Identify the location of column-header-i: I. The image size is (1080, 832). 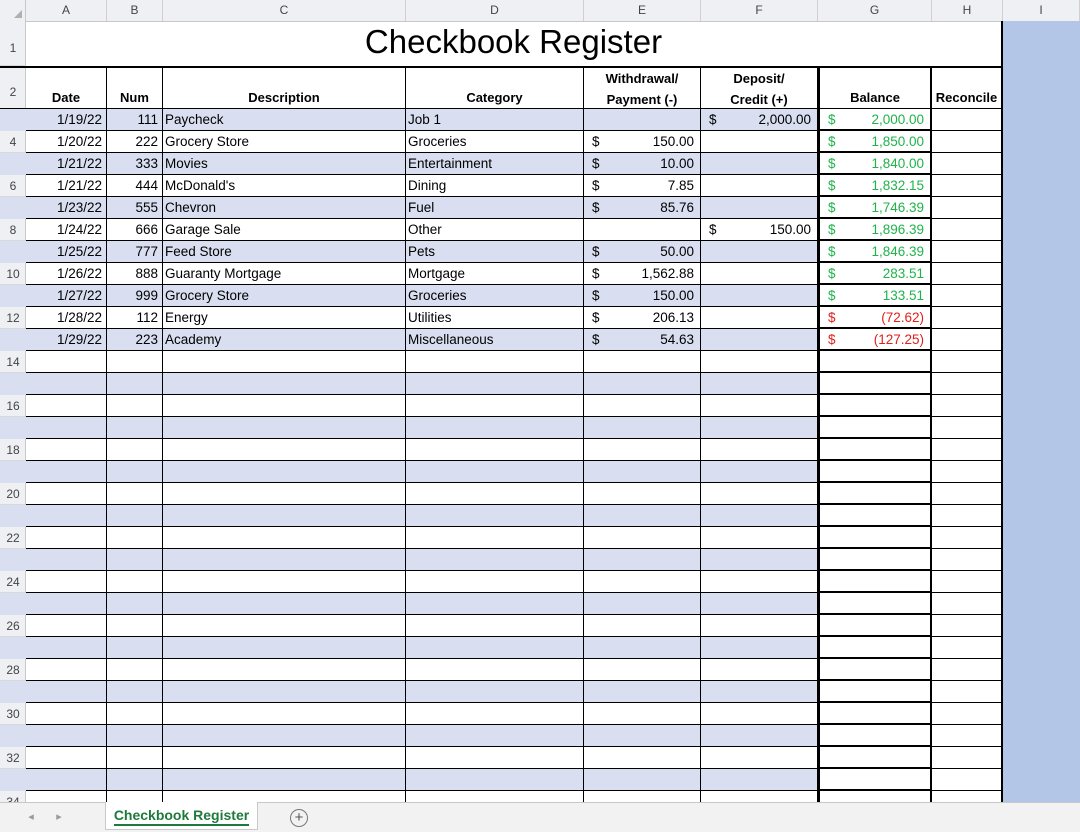
(1041, 10).